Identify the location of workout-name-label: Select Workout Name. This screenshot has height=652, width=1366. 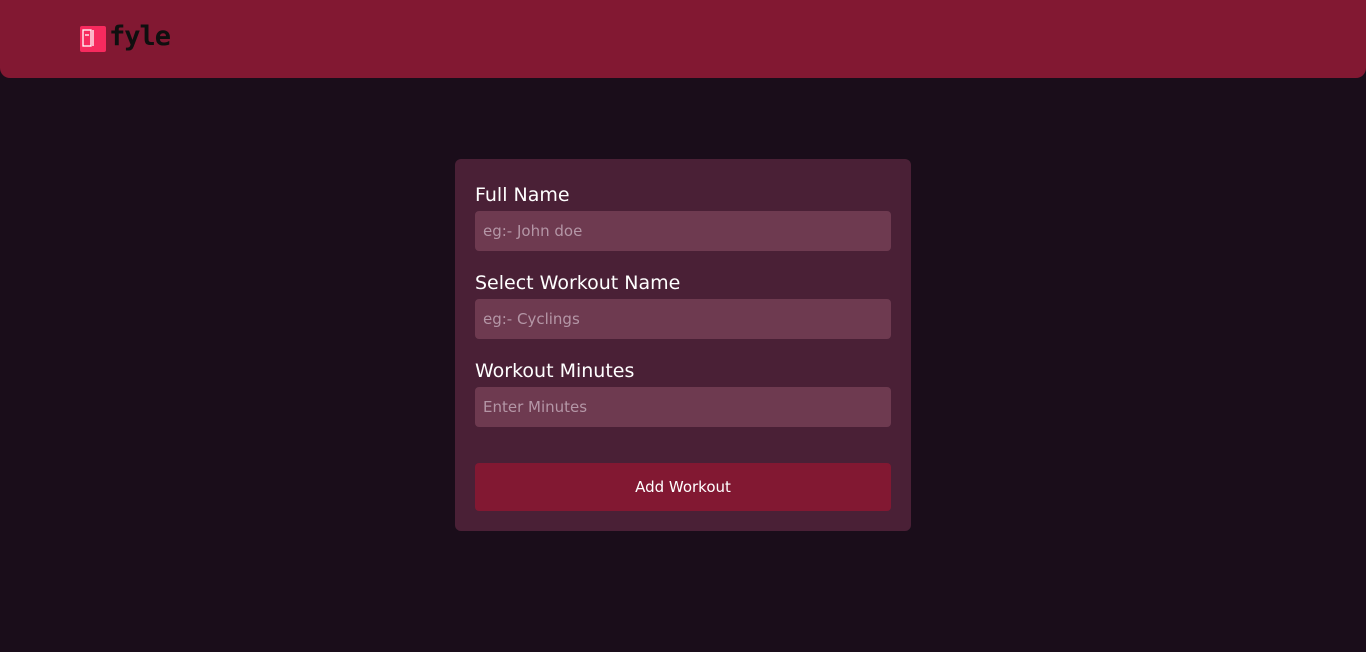
(578, 283).